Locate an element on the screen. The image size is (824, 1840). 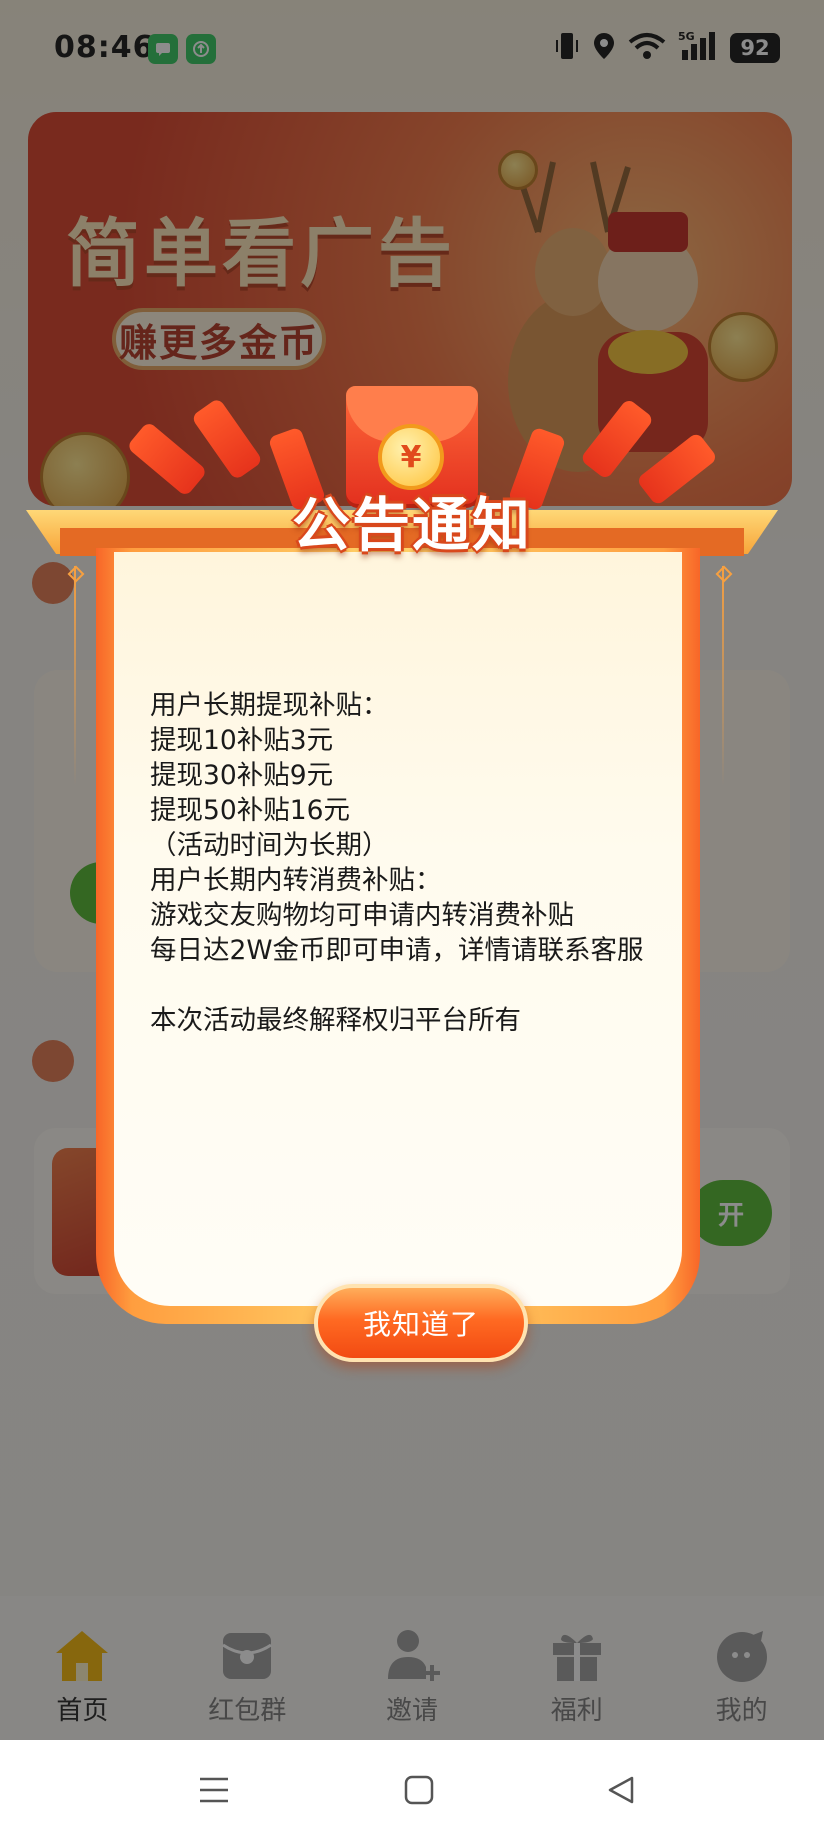
notice-line: 本次活动最终解释权归平台所有 is located at coordinates (335, 1020).